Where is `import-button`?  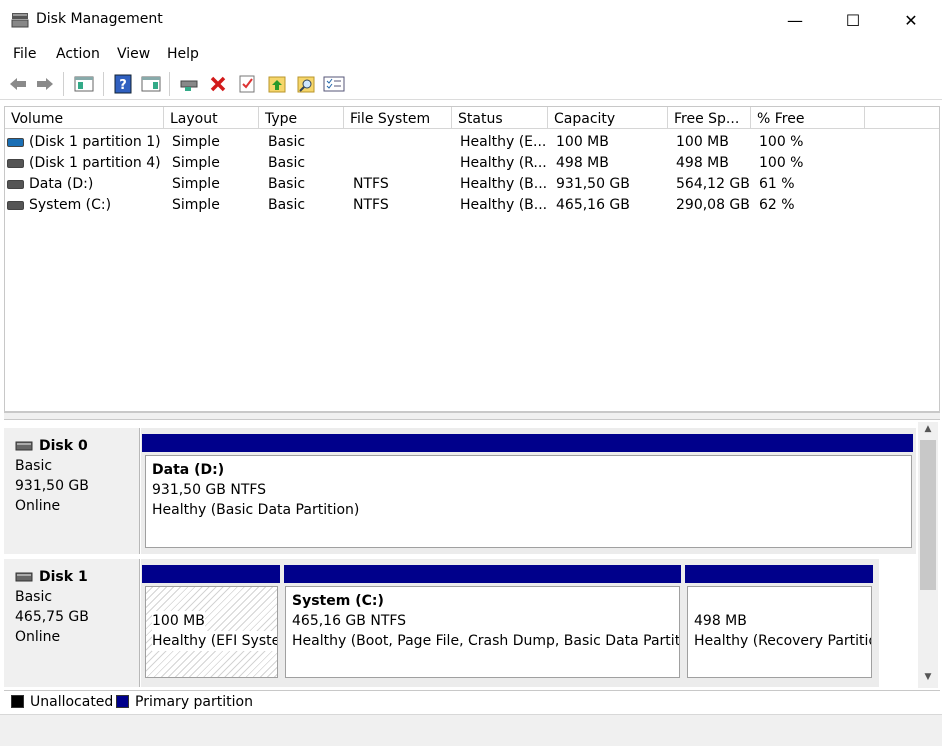 import-button is located at coordinates (277, 84).